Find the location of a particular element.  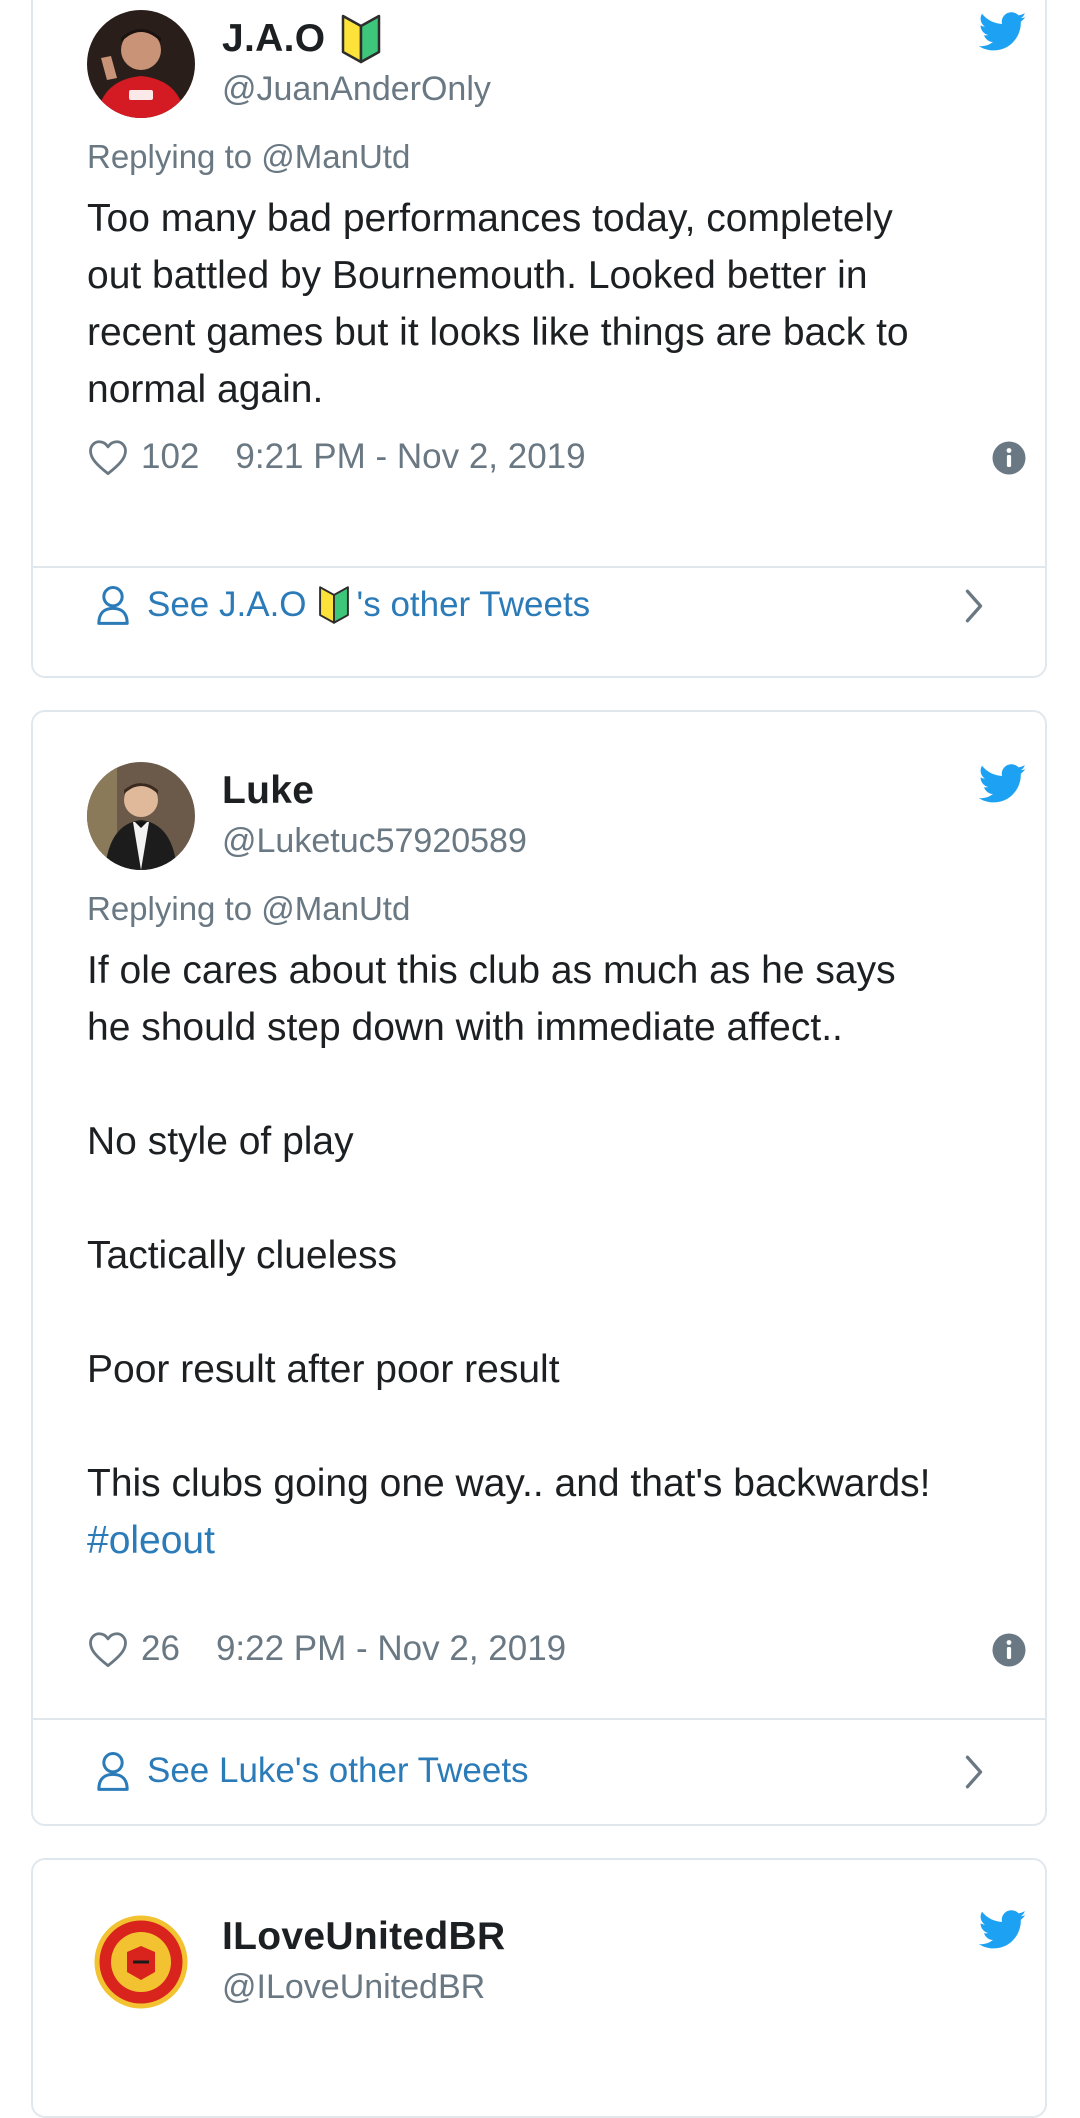

timestamp: 9:21 PM - Nov 2, 2019 is located at coordinates (410, 457).